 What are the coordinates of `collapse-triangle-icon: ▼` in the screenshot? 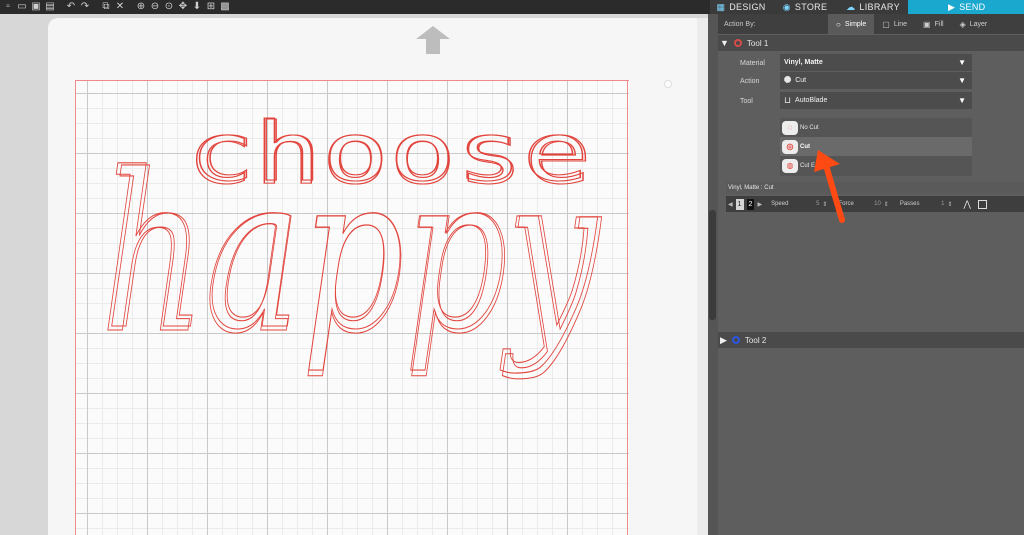 It's located at (724, 43).